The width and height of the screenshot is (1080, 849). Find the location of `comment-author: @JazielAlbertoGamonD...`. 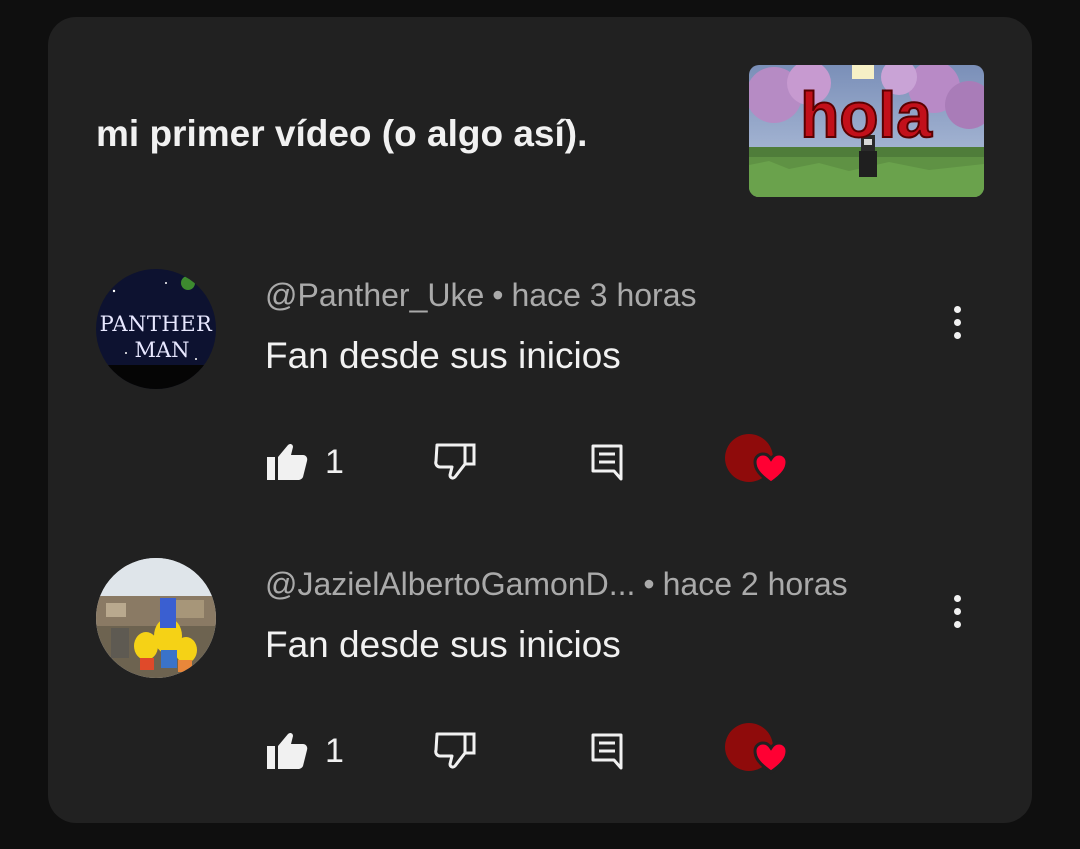

comment-author: @JazielAlbertoGamonD... is located at coordinates (450, 584).